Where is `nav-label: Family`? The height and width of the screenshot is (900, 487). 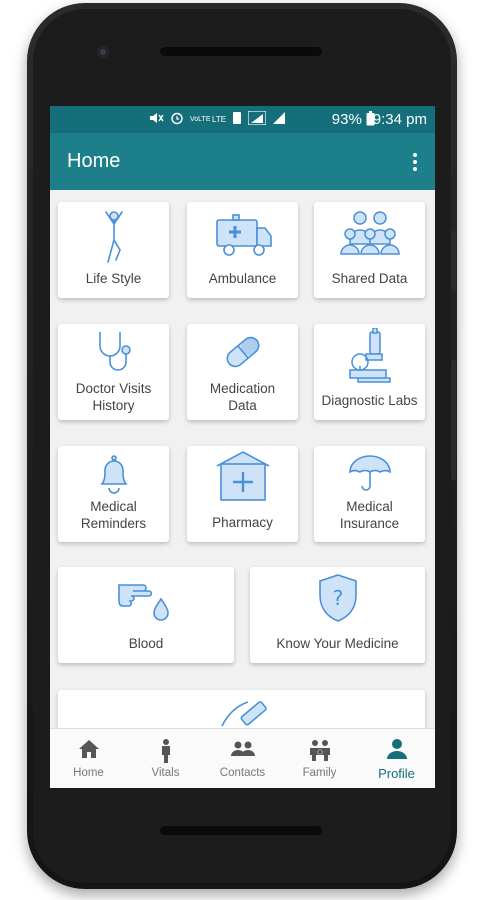
nav-label: Family is located at coordinates (319, 773).